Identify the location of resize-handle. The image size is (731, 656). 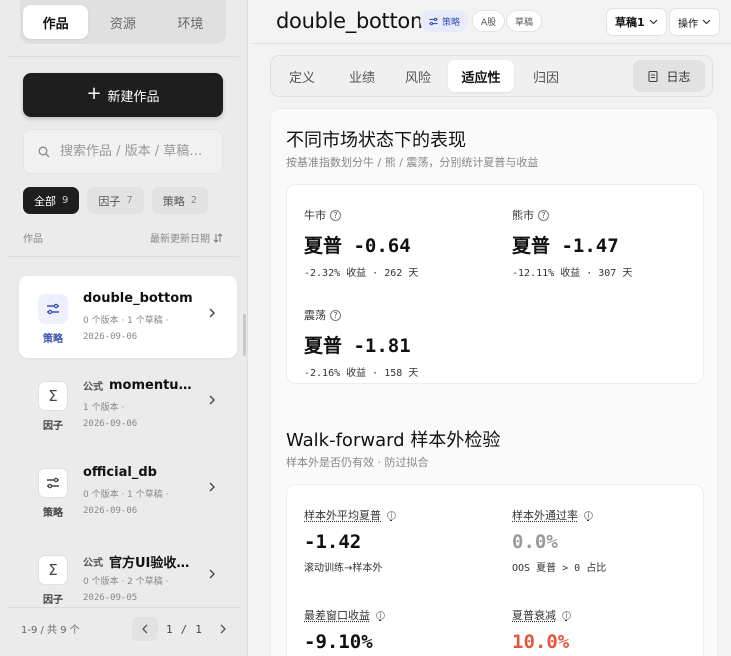
(244, 335).